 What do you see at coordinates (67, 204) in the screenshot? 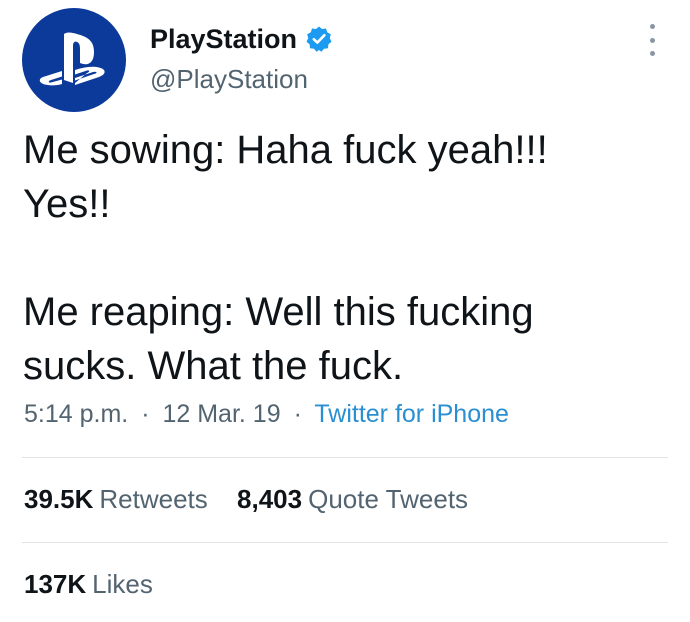
I see `tweet-line: Yes!!` at bounding box center [67, 204].